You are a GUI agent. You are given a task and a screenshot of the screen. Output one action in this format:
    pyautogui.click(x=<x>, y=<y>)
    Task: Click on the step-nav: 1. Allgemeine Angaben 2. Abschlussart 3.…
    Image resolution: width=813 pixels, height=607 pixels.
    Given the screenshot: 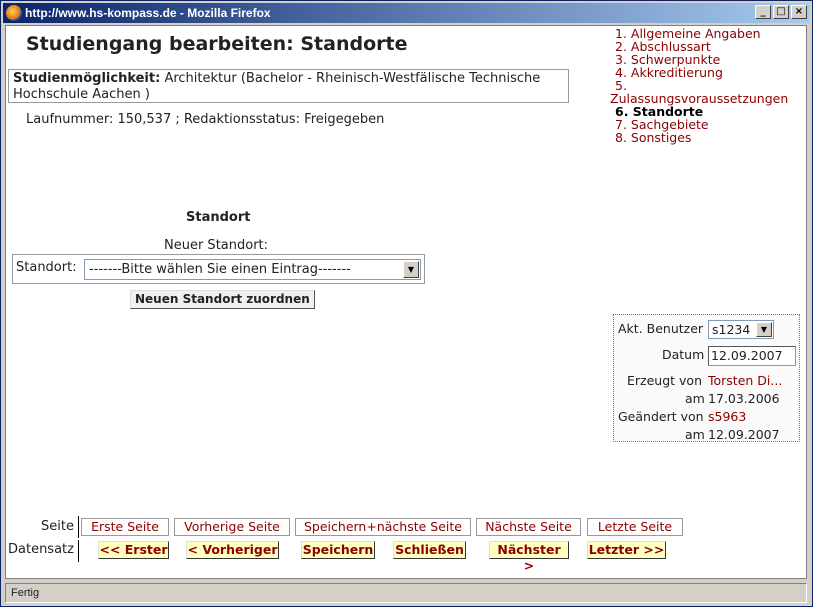 What is the action you would take?
    pyautogui.click(x=707, y=85)
    